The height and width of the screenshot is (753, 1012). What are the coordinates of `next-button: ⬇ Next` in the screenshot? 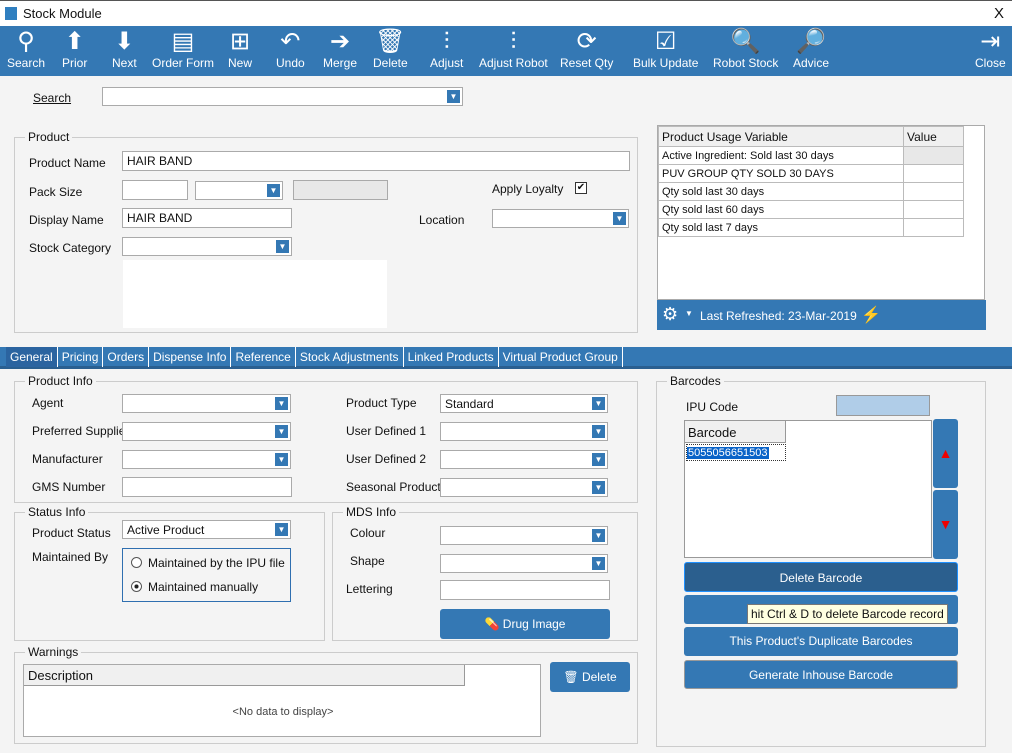 It's located at (124, 51).